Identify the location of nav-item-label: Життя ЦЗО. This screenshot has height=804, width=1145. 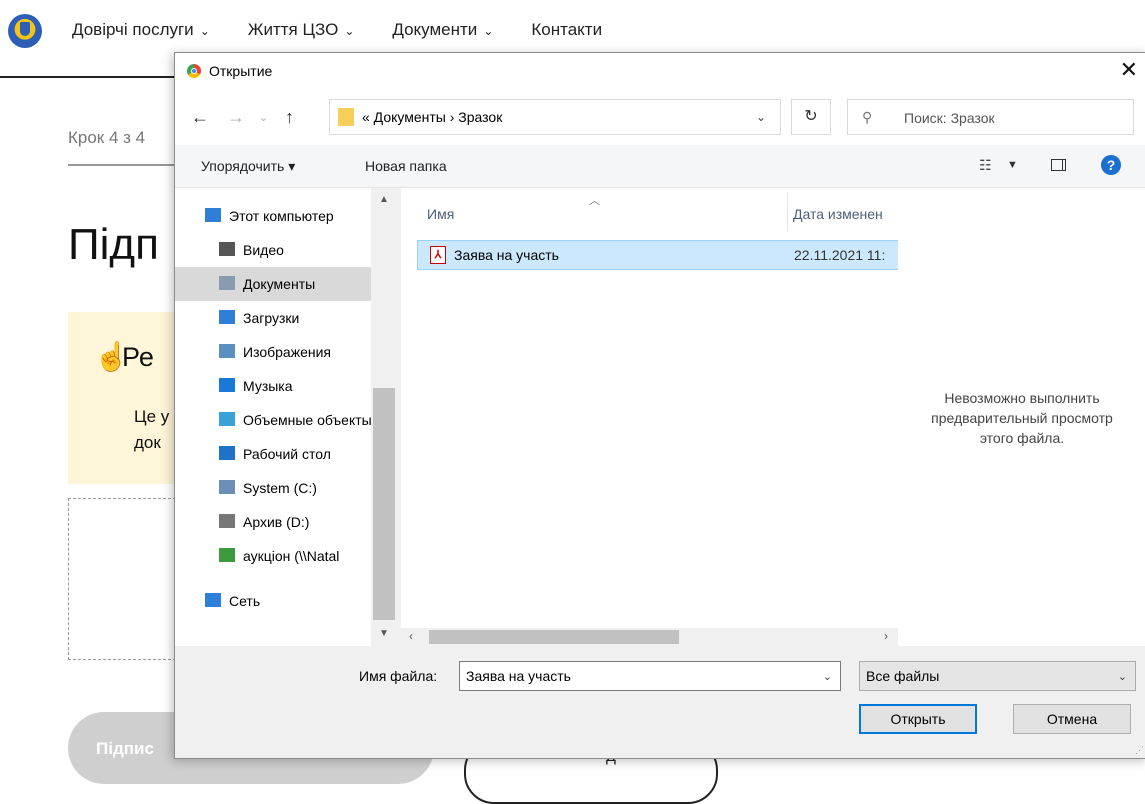
(293, 29).